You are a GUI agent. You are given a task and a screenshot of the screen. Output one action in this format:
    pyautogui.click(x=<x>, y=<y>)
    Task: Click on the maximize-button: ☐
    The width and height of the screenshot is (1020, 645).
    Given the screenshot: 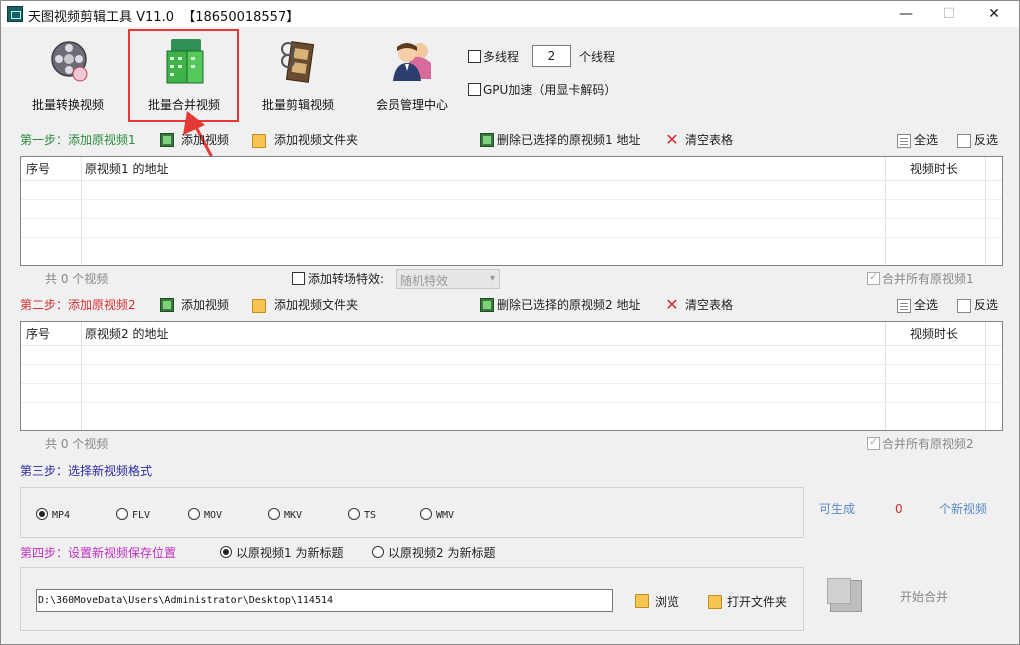 What is the action you would take?
    pyautogui.click(x=949, y=14)
    